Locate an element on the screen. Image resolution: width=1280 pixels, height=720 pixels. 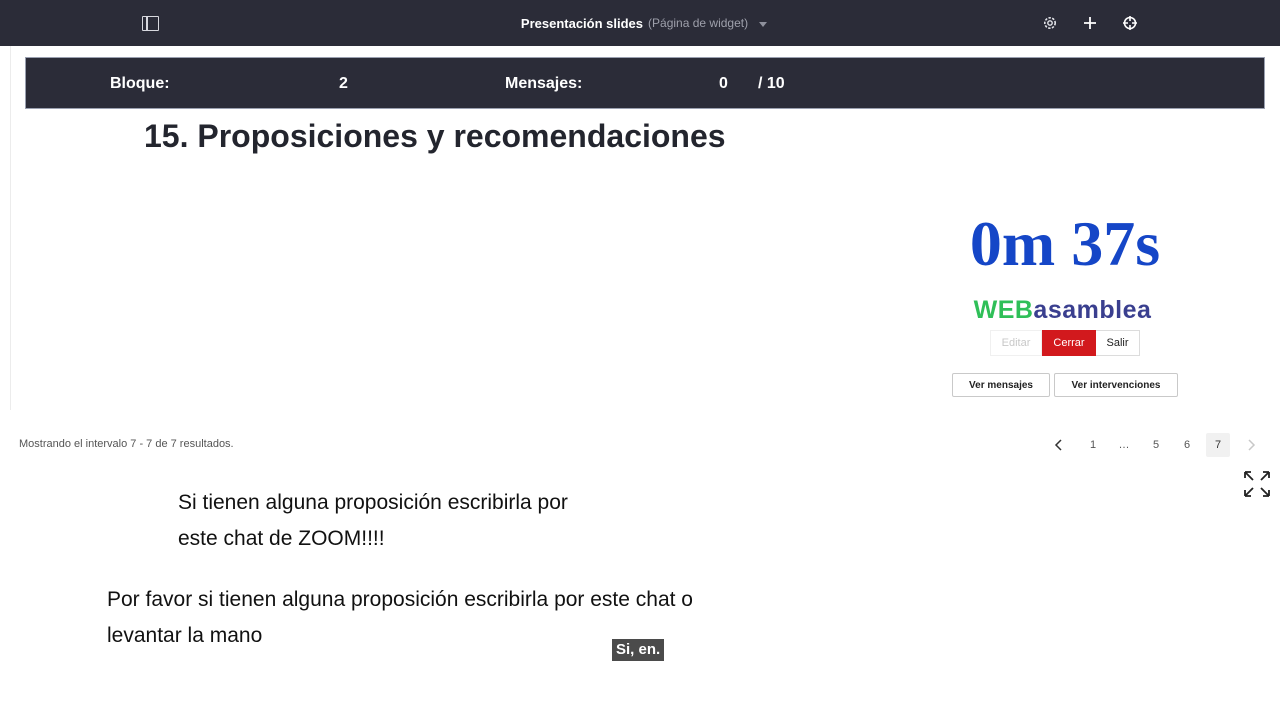
chevron-right-icon is located at coordinates (1251, 445).